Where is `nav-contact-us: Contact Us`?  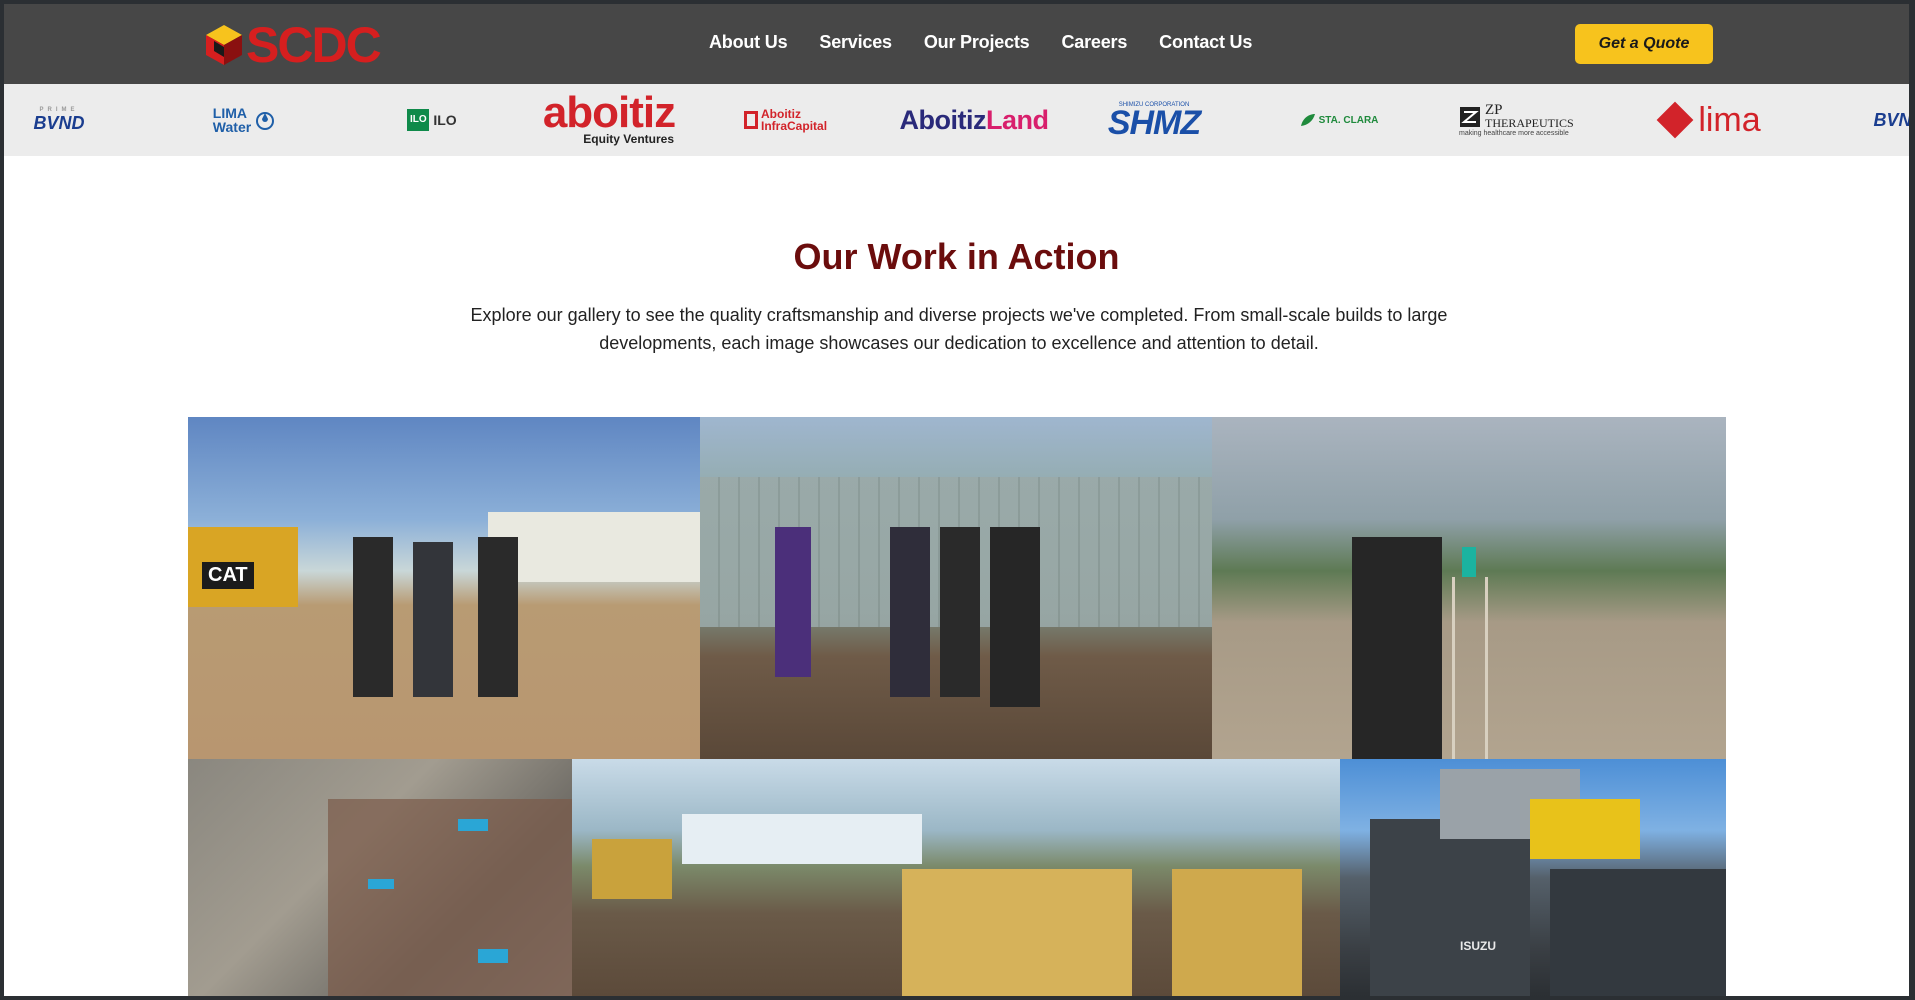 nav-contact-us: Contact Us is located at coordinates (1205, 42).